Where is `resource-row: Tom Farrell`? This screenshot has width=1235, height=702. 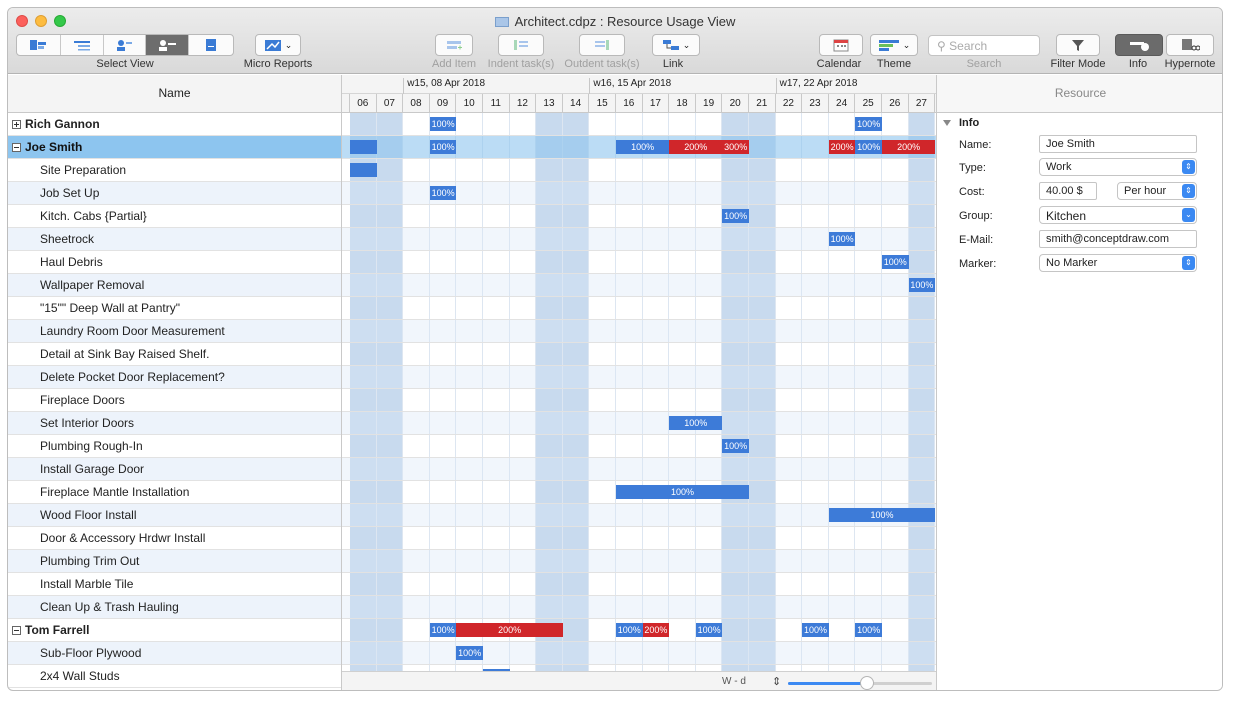
resource-row: Tom Farrell is located at coordinates (174, 630).